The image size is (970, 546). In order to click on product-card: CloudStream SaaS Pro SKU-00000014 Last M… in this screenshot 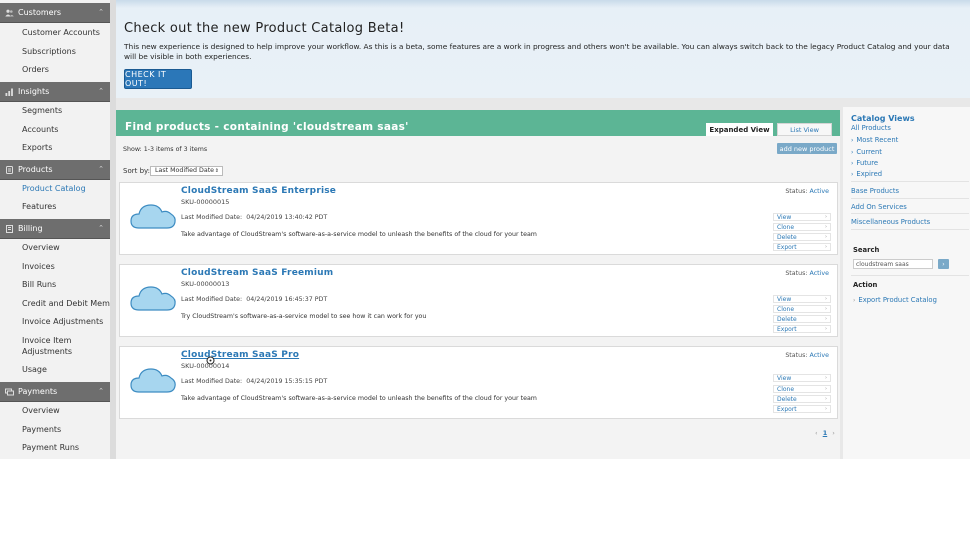, I will do `click(478, 382)`.